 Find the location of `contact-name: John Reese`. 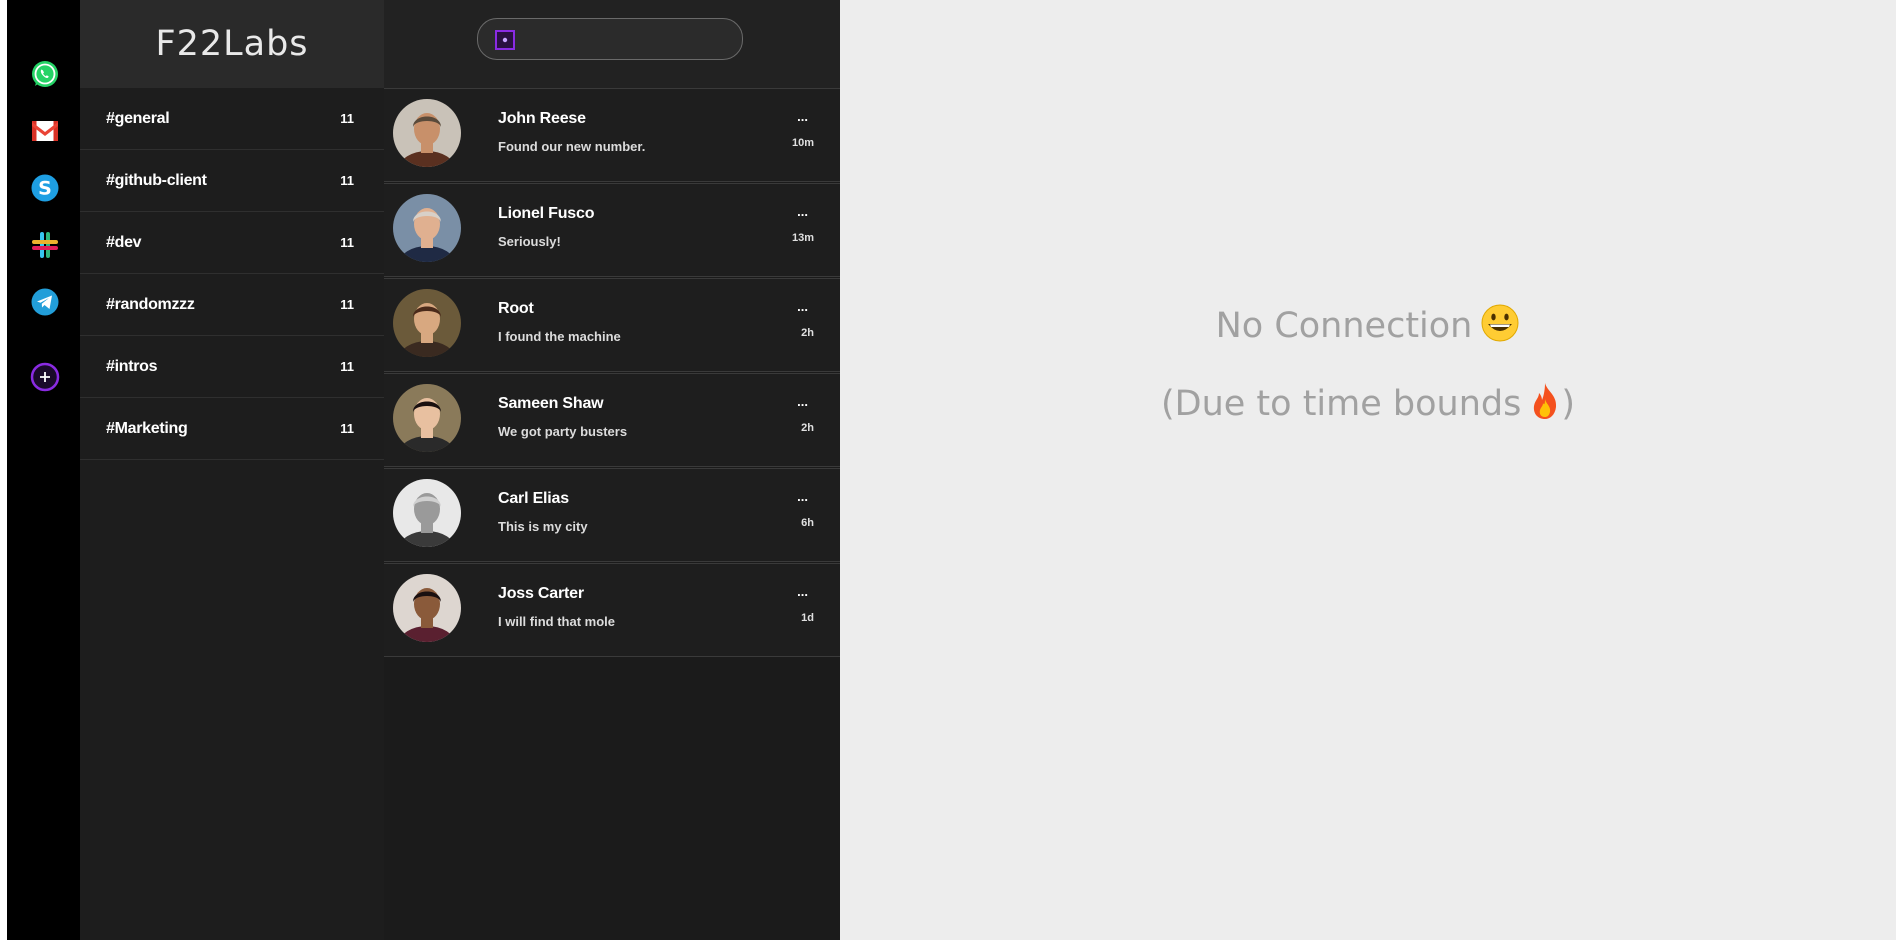

contact-name: John Reese is located at coordinates (542, 118).